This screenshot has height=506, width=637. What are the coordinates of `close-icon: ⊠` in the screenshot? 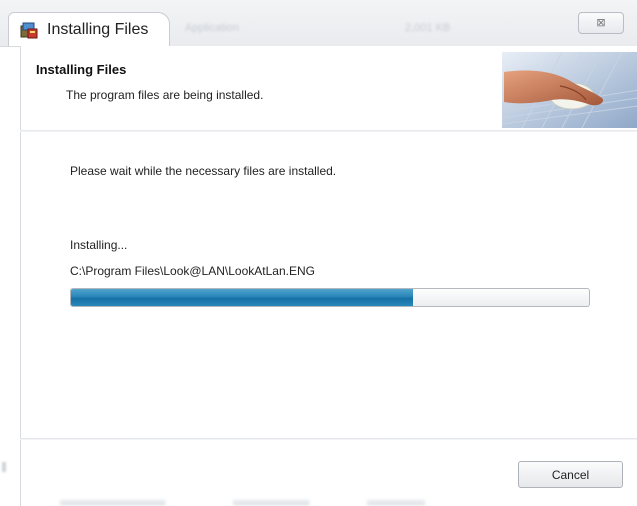 It's located at (601, 23).